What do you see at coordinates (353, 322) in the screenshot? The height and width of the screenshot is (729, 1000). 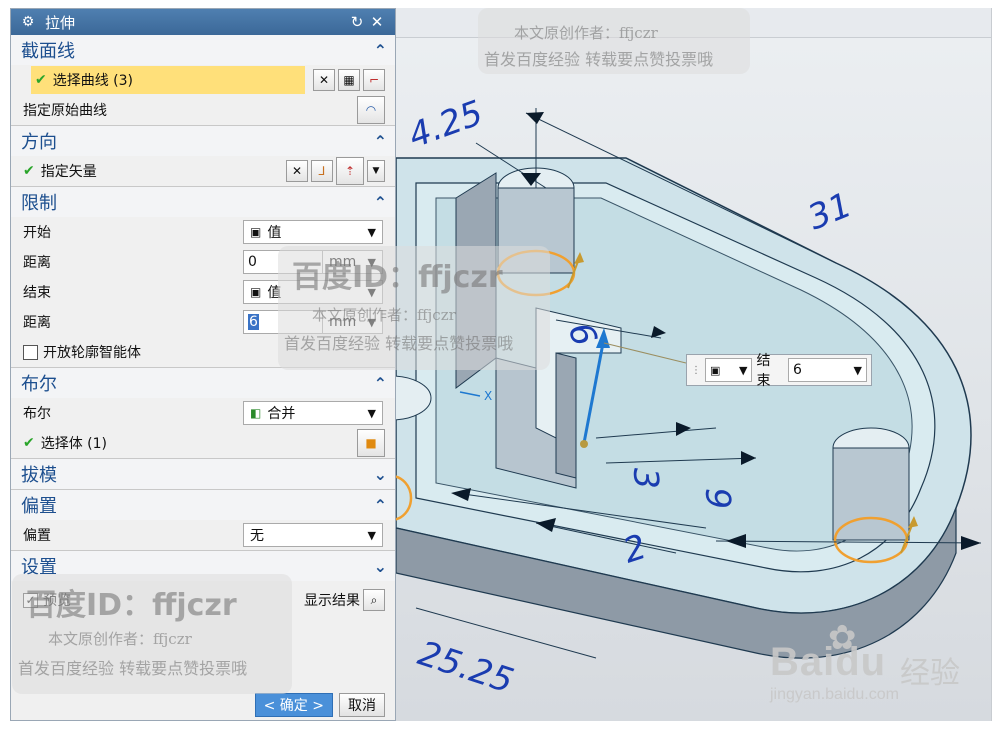 I see `end-unit-select: mm ▼` at bounding box center [353, 322].